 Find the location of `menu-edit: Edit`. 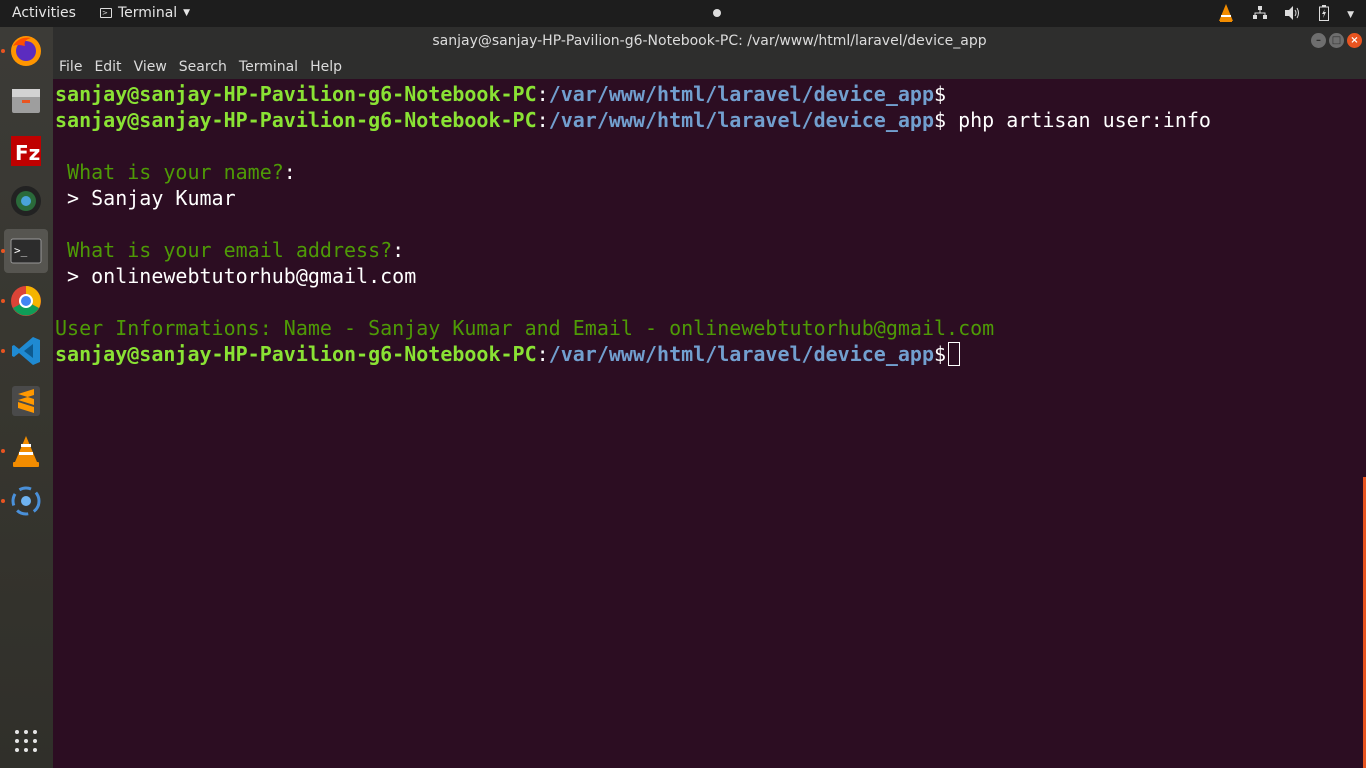

menu-edit: Edit is located at coordinates (107, 67).